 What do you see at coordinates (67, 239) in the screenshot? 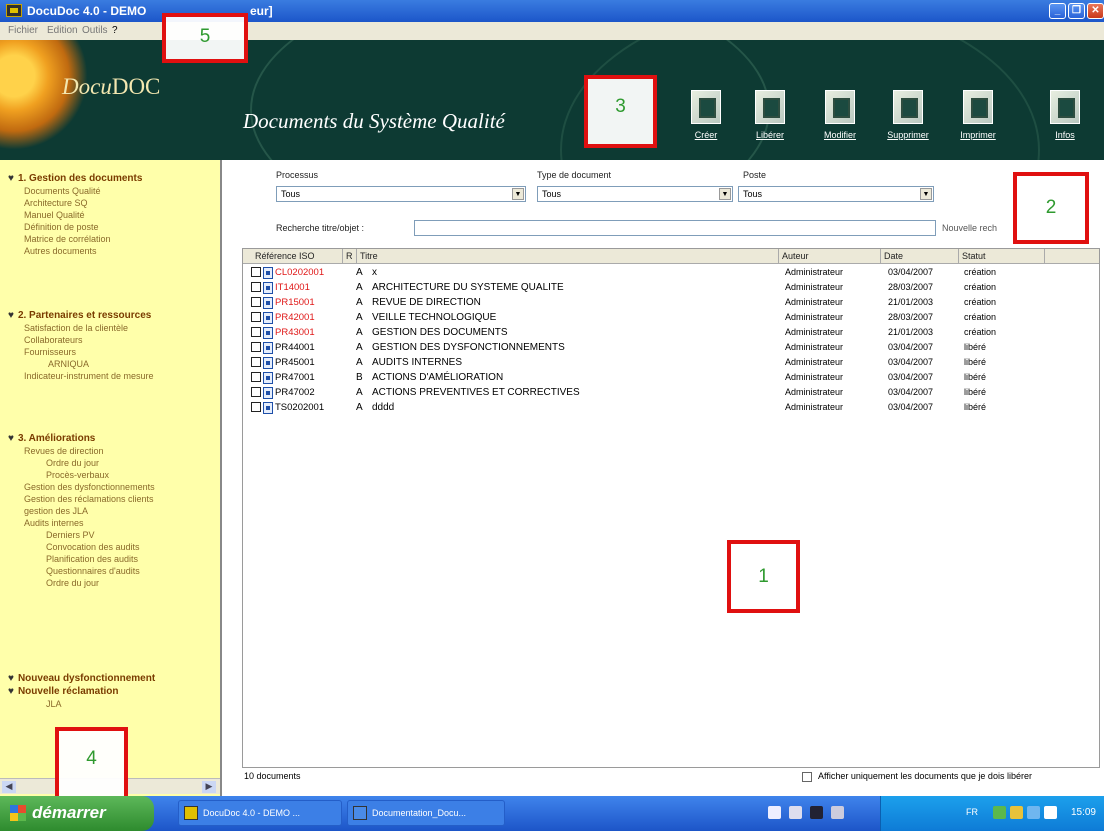
I see `sidebar-item-matrice-correlation: Matrice de corrélation` at bounding box center [67, 239].